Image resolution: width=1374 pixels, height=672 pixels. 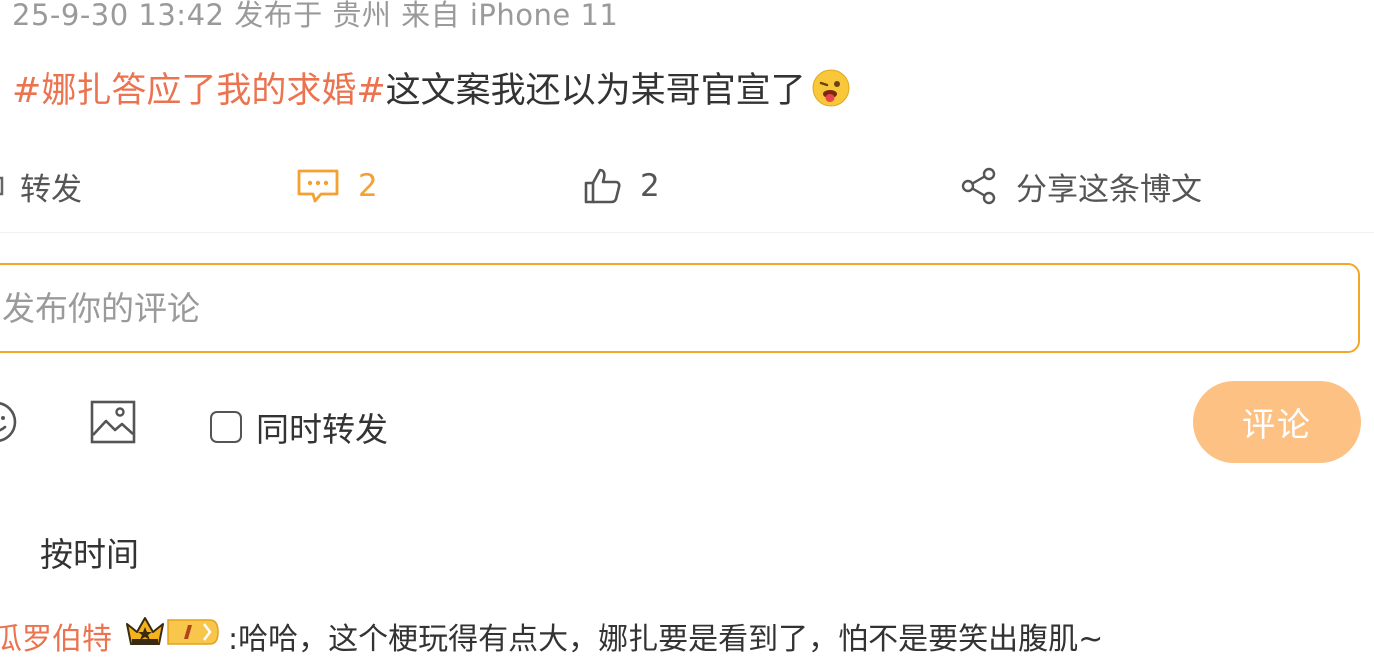 I want to click on comment-item: 瓜罗伯特 :哈哈，这个梗玩得有点大，娜扎要是看到了，怕不是要笑出腹肌~, so click(x=551, y=636).